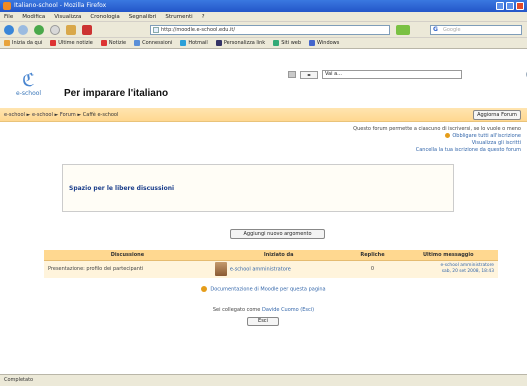  I want to click on topic-link: Presentazione: profilo dei partecipanti, so click(127, 269).